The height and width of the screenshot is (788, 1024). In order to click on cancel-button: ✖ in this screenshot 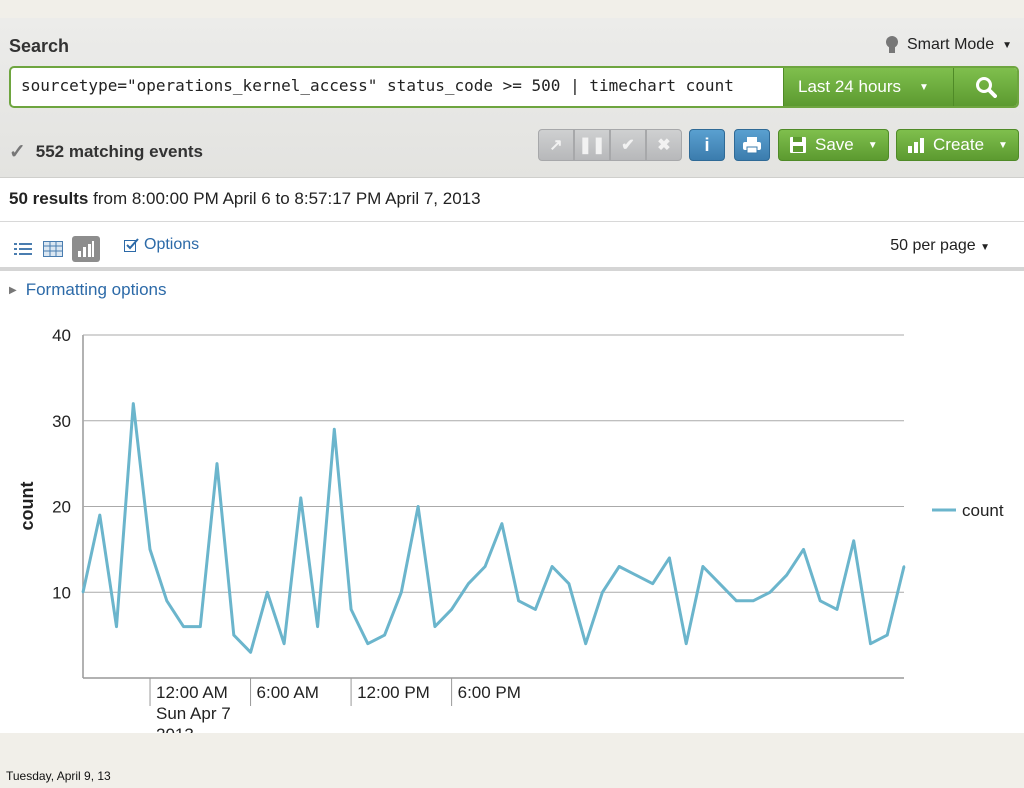, I will do `click(664, 145)`.